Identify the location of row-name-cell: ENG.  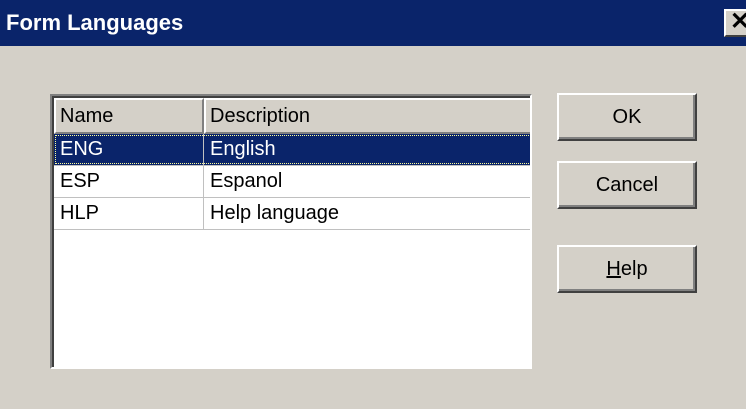
(129, 149).